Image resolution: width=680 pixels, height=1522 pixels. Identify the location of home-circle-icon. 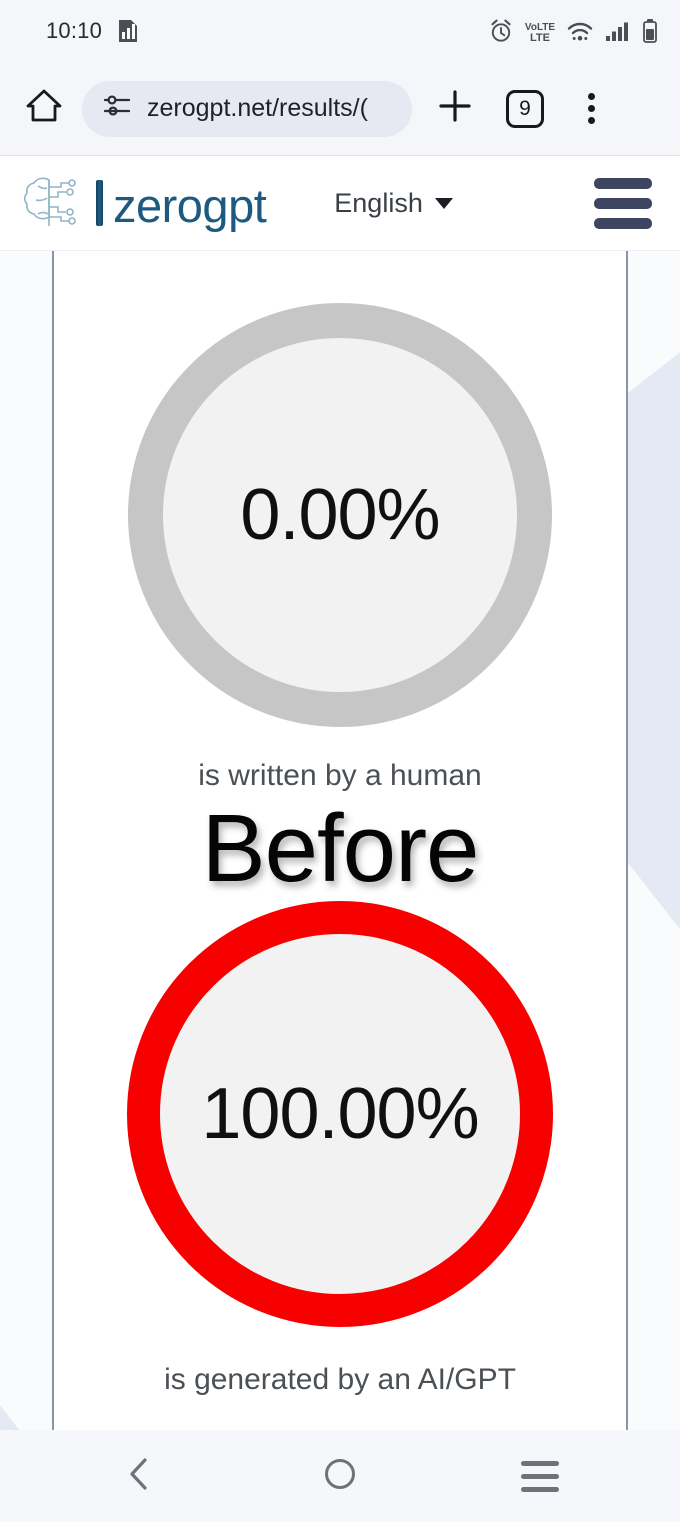
(340, 1476).